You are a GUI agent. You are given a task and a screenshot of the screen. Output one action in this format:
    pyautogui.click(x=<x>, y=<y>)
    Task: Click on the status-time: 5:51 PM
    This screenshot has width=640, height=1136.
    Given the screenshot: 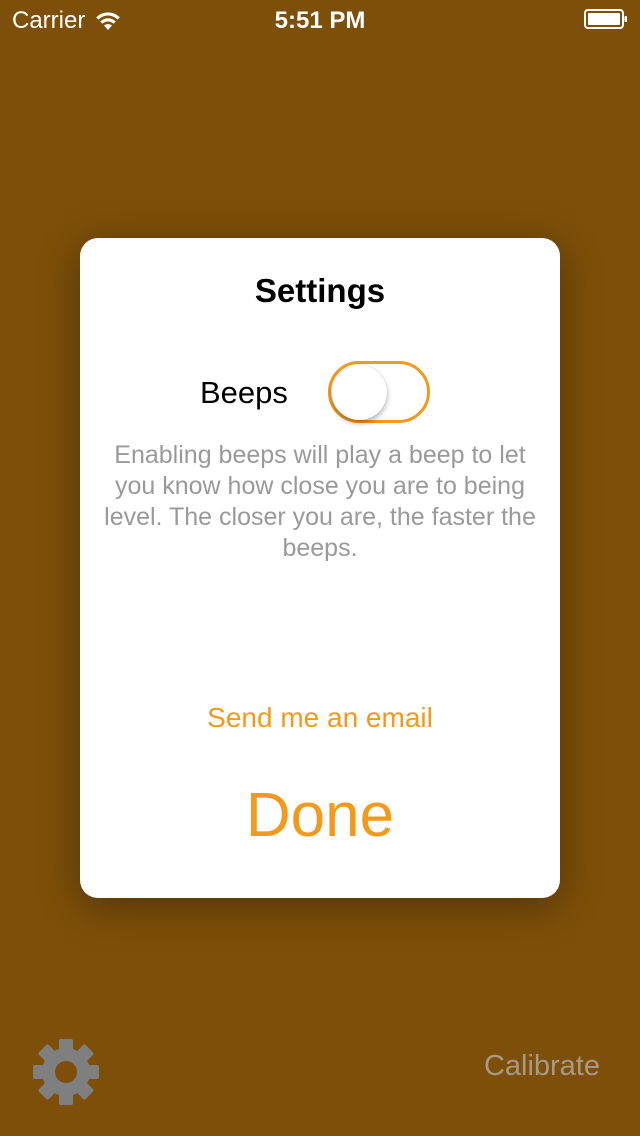 What is the action you would take?
    pyautogui.click(x=320, y=20)
    